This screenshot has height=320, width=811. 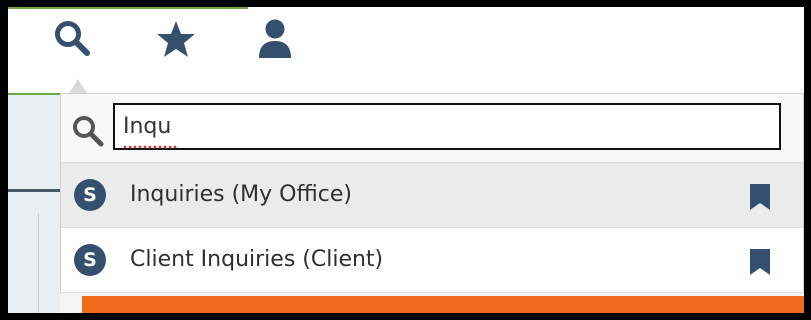 What do you see at coordinates (78, 86) in the screenshot?
I see `dropdown-caret` at bounding box center [78, 86].